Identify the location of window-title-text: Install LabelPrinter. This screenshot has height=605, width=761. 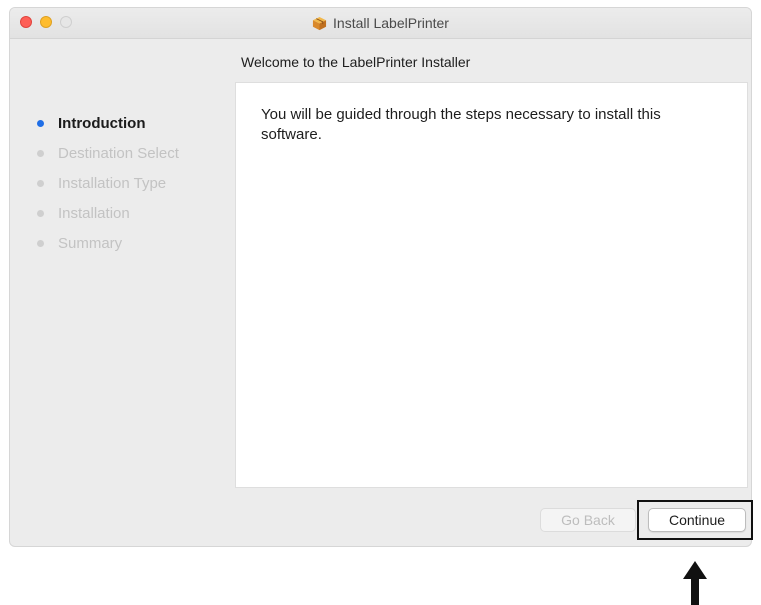
(391, 23).